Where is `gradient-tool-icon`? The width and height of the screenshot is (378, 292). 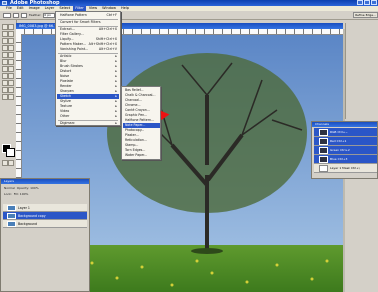 gradient-tool-icon is located at coordinates (11, 62).